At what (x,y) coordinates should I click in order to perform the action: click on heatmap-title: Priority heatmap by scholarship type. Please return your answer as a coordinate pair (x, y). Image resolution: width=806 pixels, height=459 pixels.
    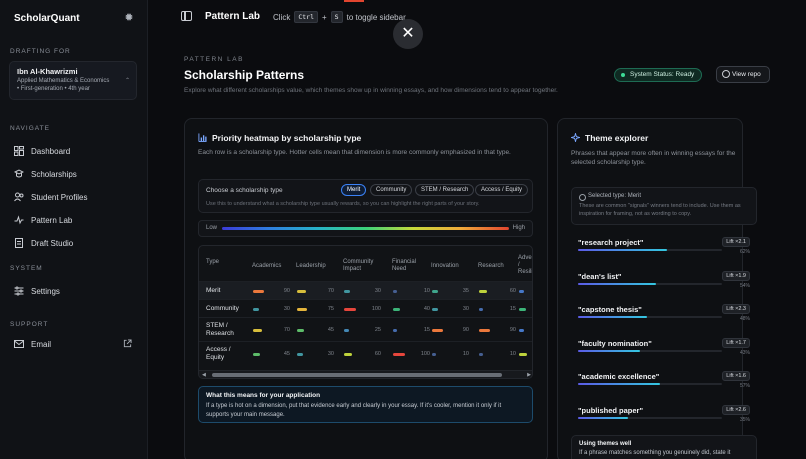
    Looking at the image, I should click on (279, 138).